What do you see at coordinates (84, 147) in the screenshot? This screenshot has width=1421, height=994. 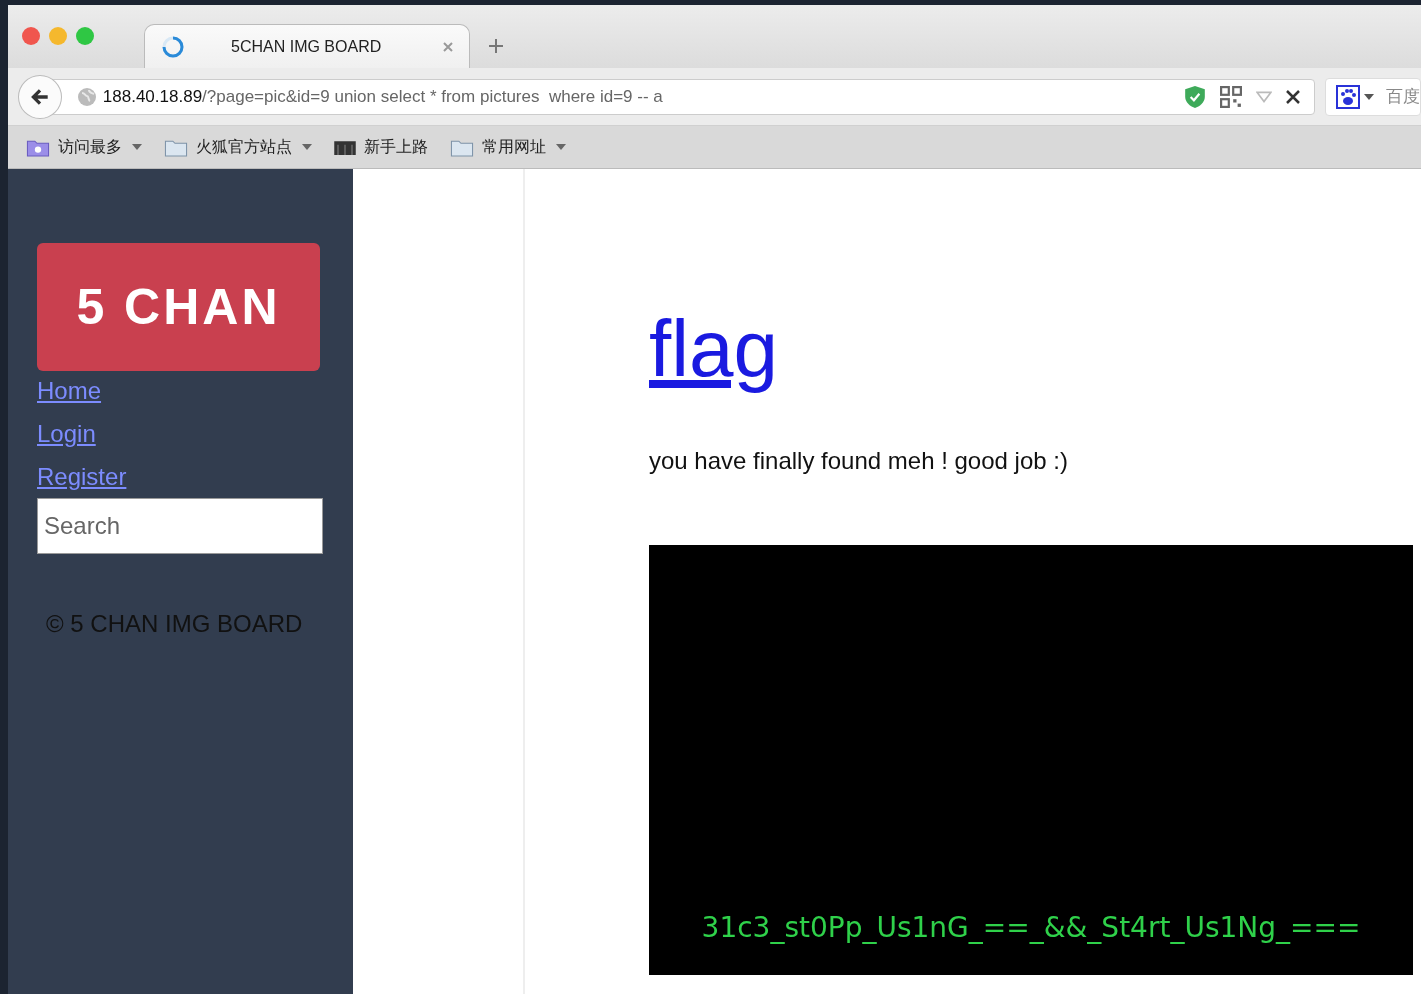 I see `bookmark-item: 访问最多` at bounding box center [84, 147].